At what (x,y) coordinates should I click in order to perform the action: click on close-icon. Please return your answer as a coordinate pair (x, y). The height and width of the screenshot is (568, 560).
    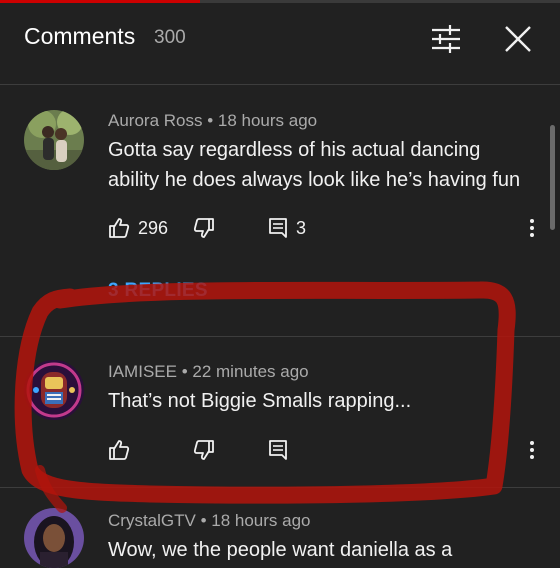
    Looking at the image, I should click on (518, 39).